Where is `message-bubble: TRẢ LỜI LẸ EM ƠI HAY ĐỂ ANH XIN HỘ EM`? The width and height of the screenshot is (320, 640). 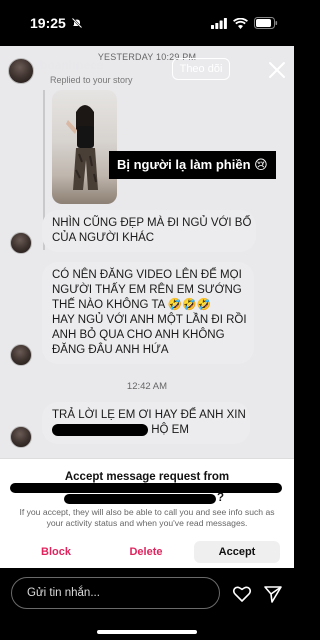
message-bubble: TRẢ LỜI LẸ EM ƠI HAY ĐỂ ANH XIN HỘ EM is located at coordinates (146, 423).